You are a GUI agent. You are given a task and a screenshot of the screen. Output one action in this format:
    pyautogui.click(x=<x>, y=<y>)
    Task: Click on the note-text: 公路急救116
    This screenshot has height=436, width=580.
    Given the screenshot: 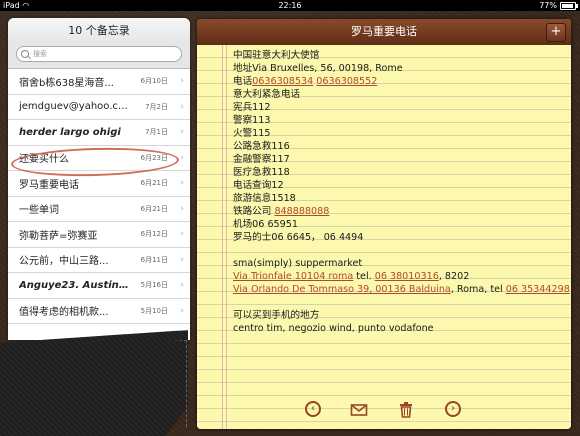 What is the action you would take?
    pyautogui.click(x=261, y=146)
    